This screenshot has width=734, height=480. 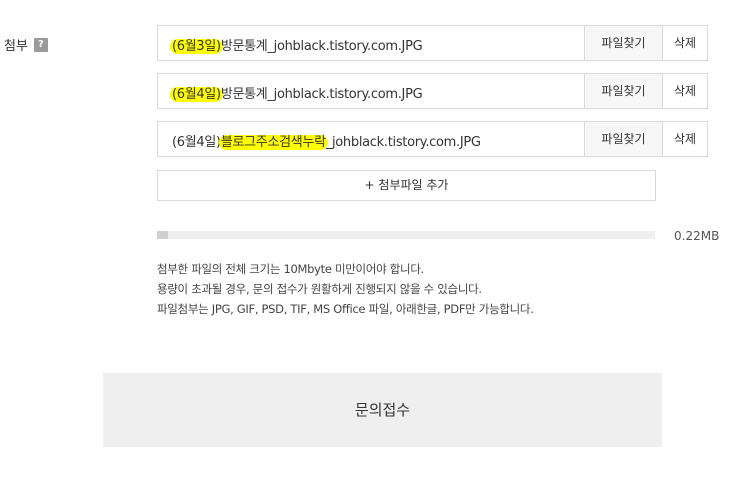 What do you see at coordinates (406, 235) in the screenshot?
I see `upload-size-bar` at bounding box center [406, 235].